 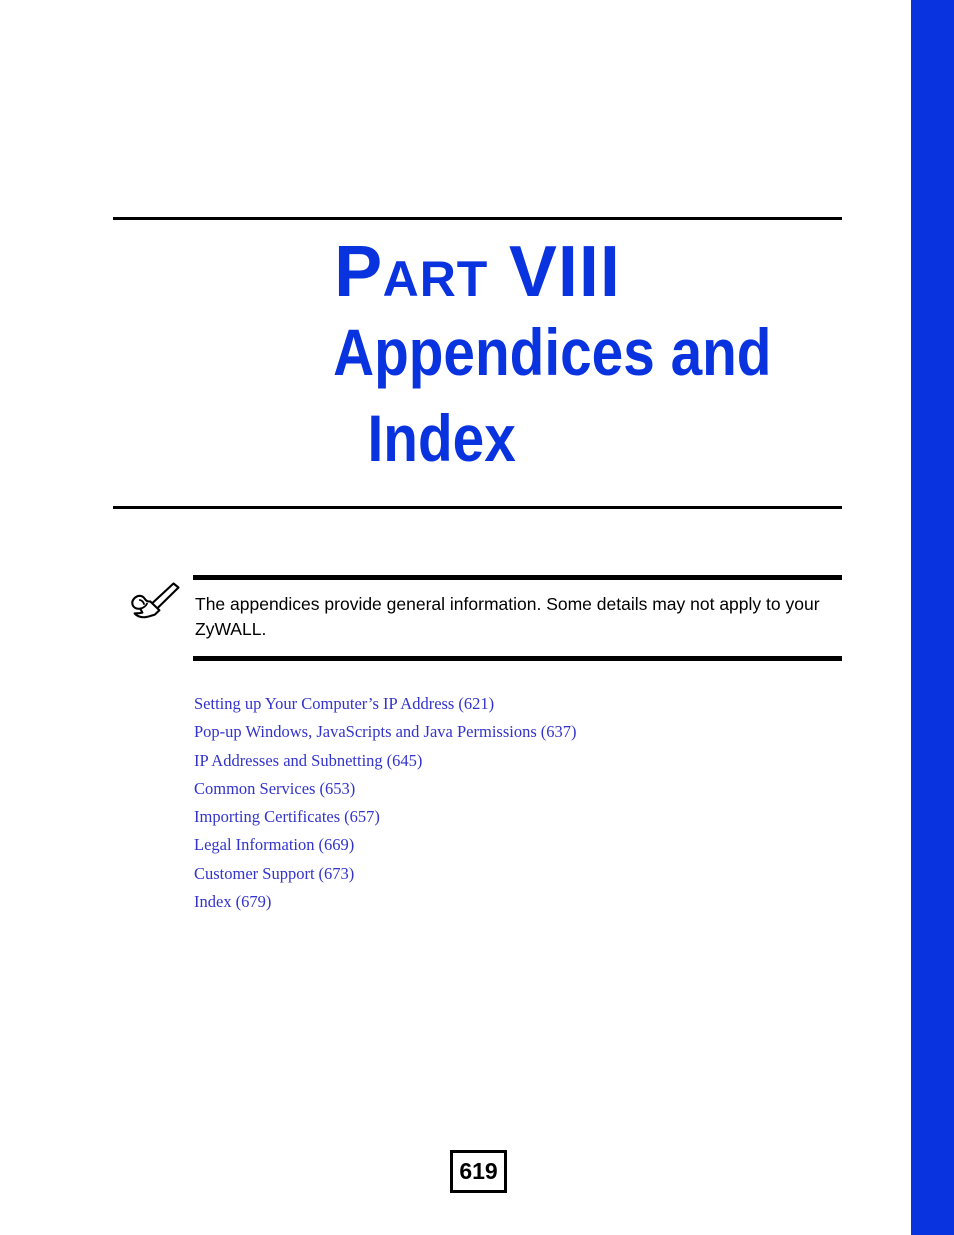 I want to click on title-spacer, so click(x=477, y=494).